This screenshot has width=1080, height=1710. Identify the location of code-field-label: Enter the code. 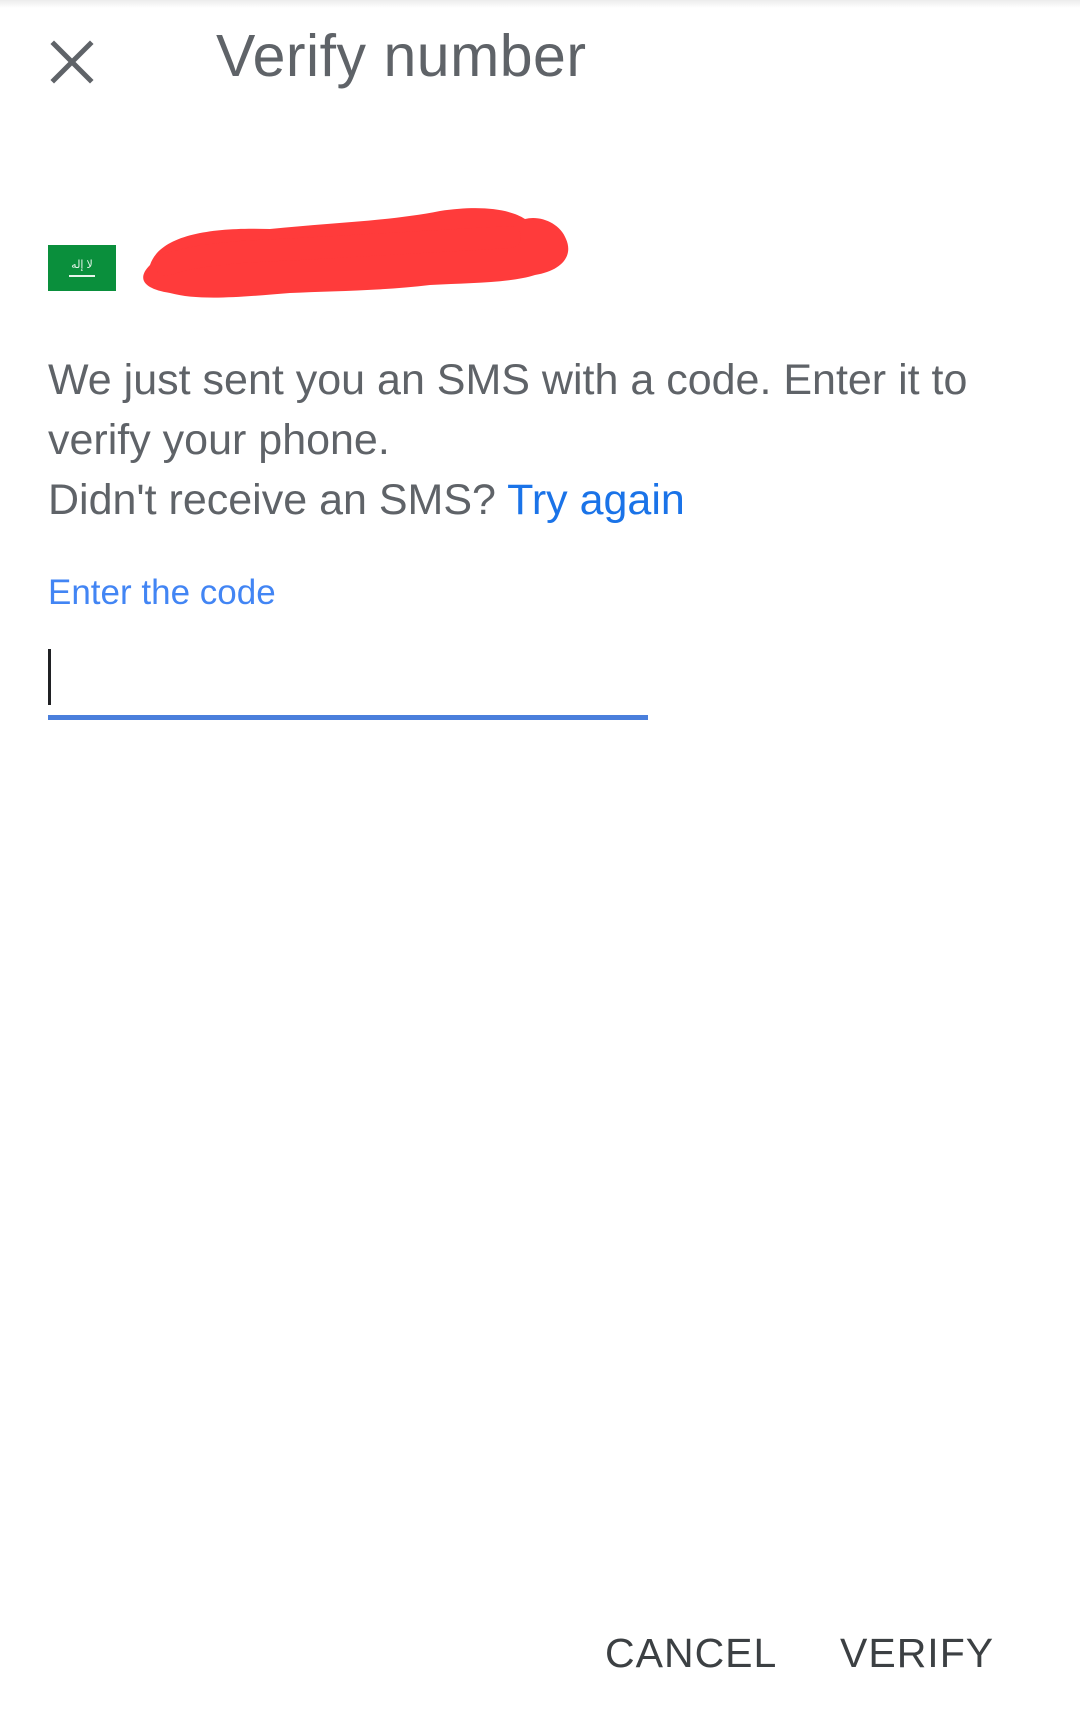
(162, 592).